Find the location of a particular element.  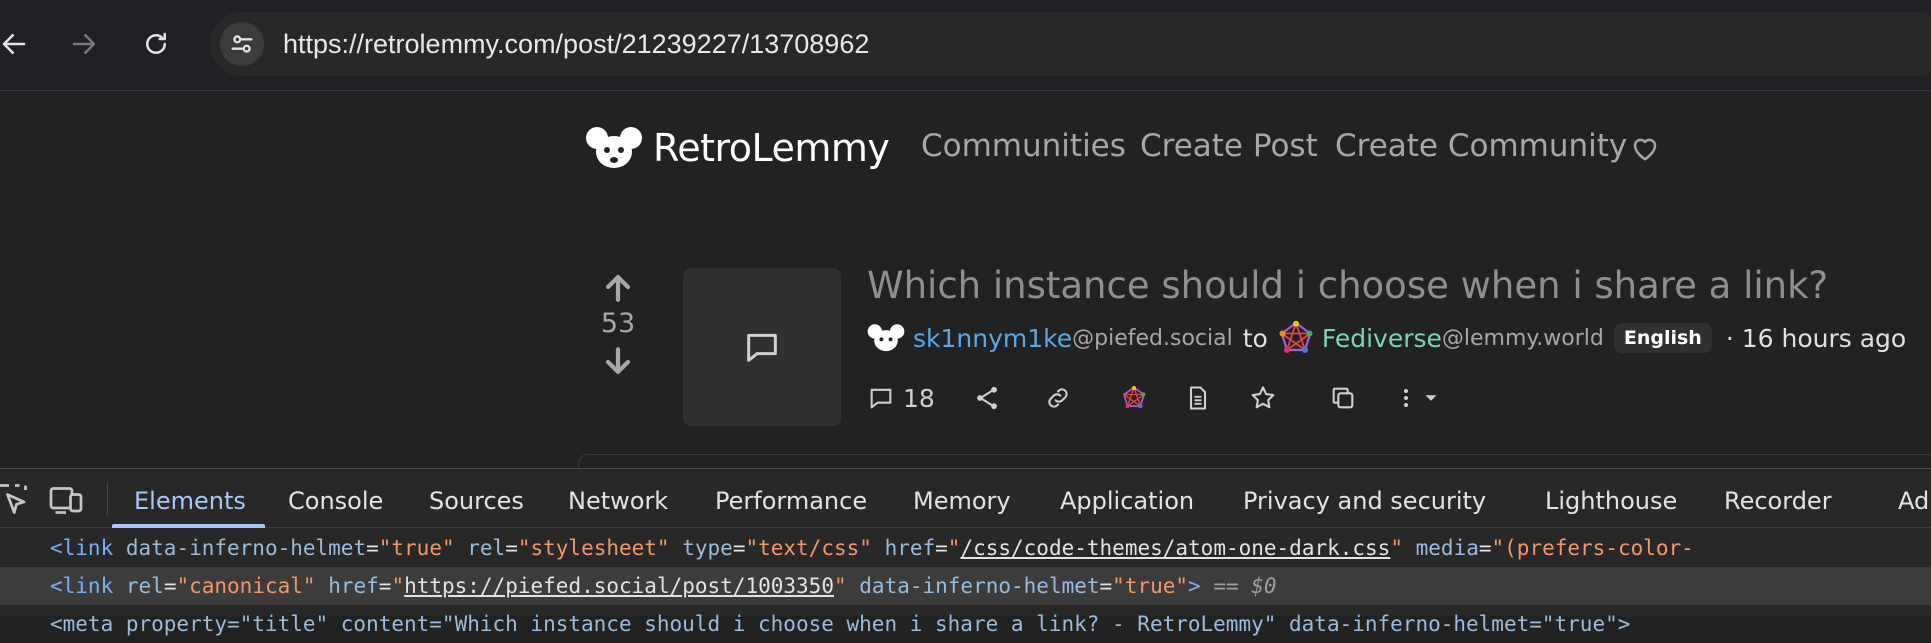

community-name: Fediverse is located at coordinates (1382, 338).